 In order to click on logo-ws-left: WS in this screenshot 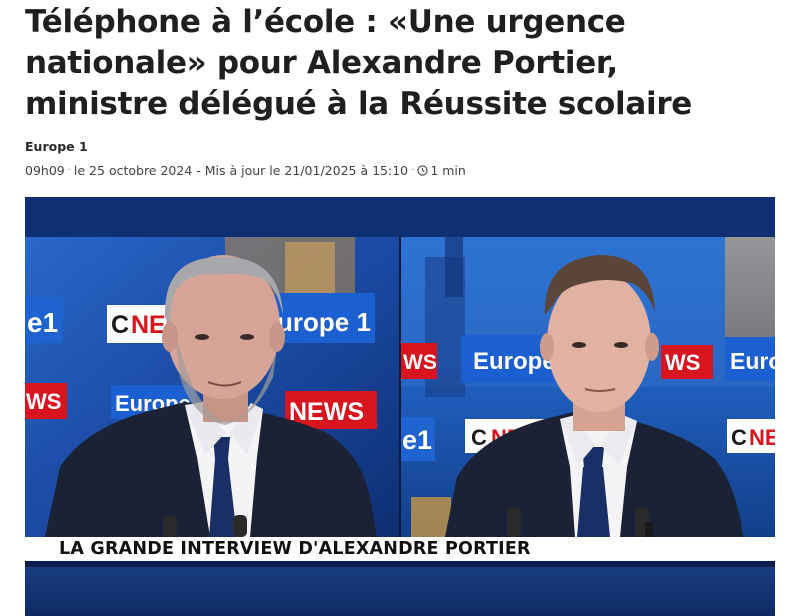, I will do `click(43, 401)`.